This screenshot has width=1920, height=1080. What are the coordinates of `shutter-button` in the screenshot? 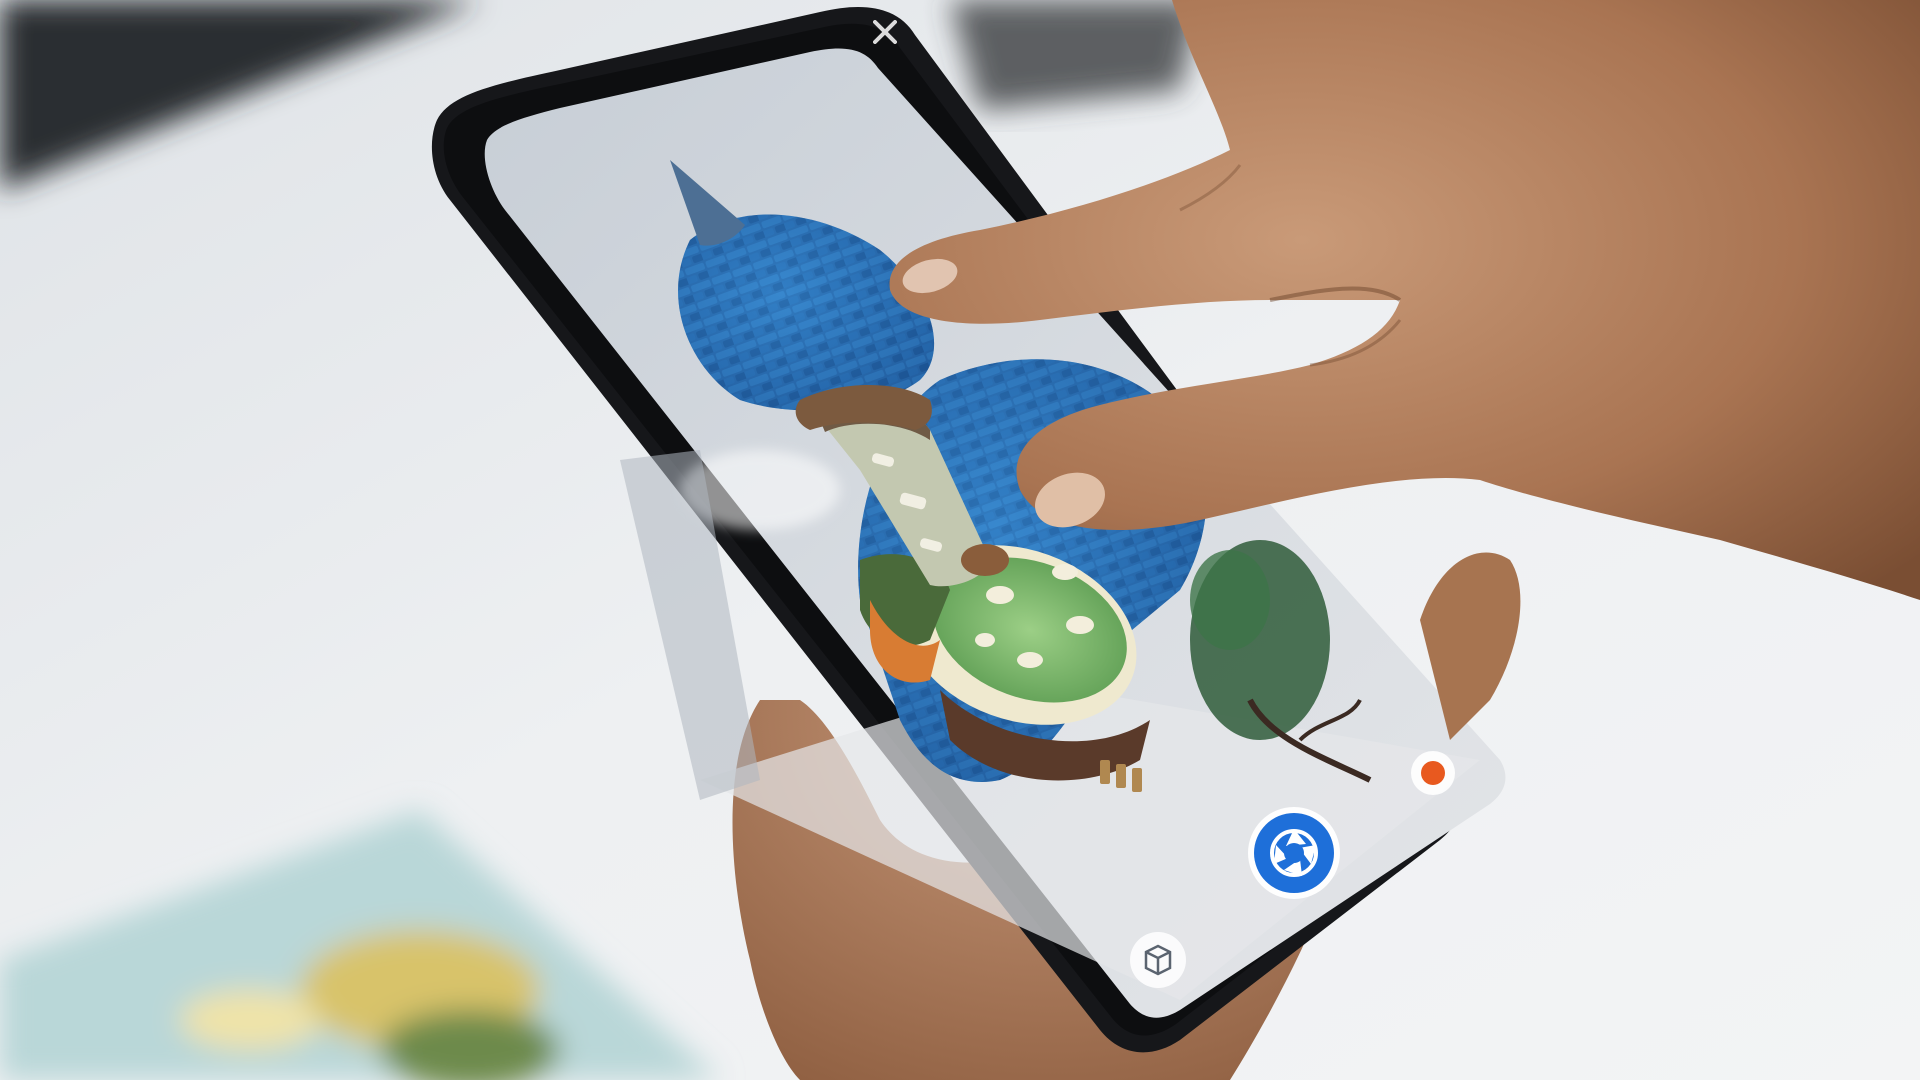 It's located at (1294, 853).